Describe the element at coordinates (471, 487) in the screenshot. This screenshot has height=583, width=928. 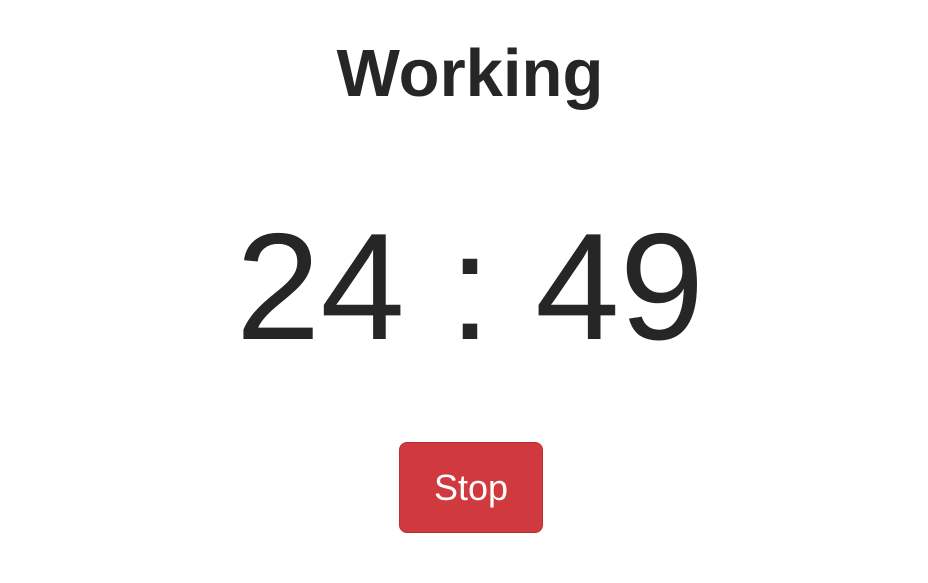
I see `stop-button: Stop` at that location.